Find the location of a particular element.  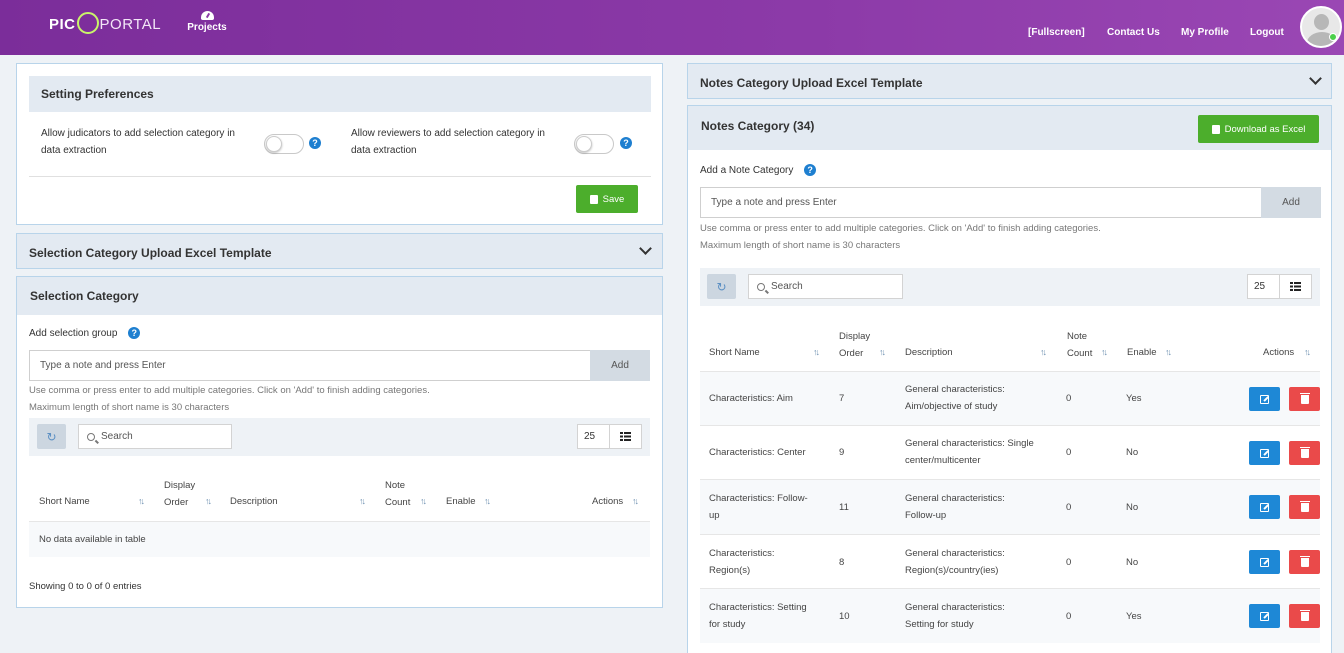

row-display-order: 10 is located at coordinates (844, 616).